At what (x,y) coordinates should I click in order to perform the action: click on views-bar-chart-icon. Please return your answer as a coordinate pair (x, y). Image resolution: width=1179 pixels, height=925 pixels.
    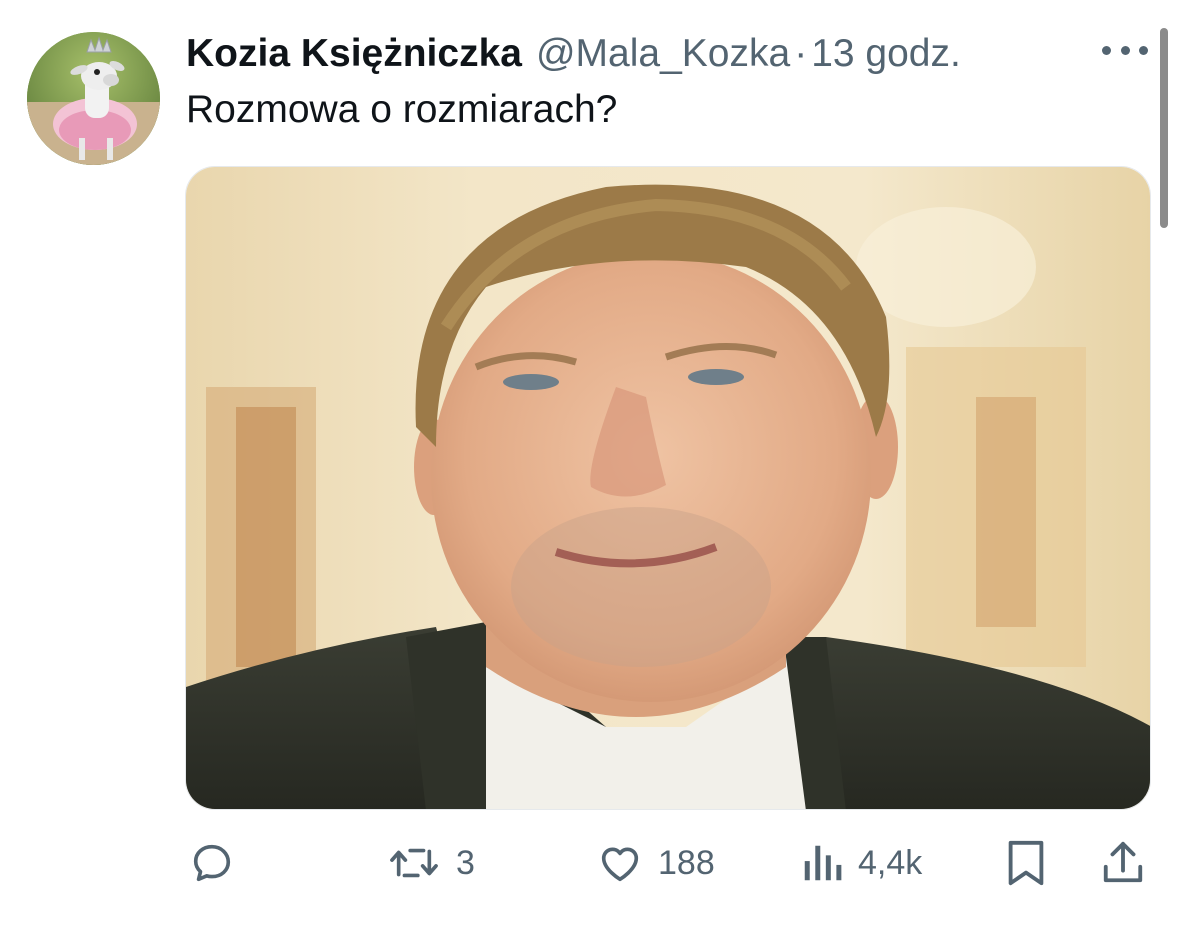
    Looking at the image, I should click on (823, 863).